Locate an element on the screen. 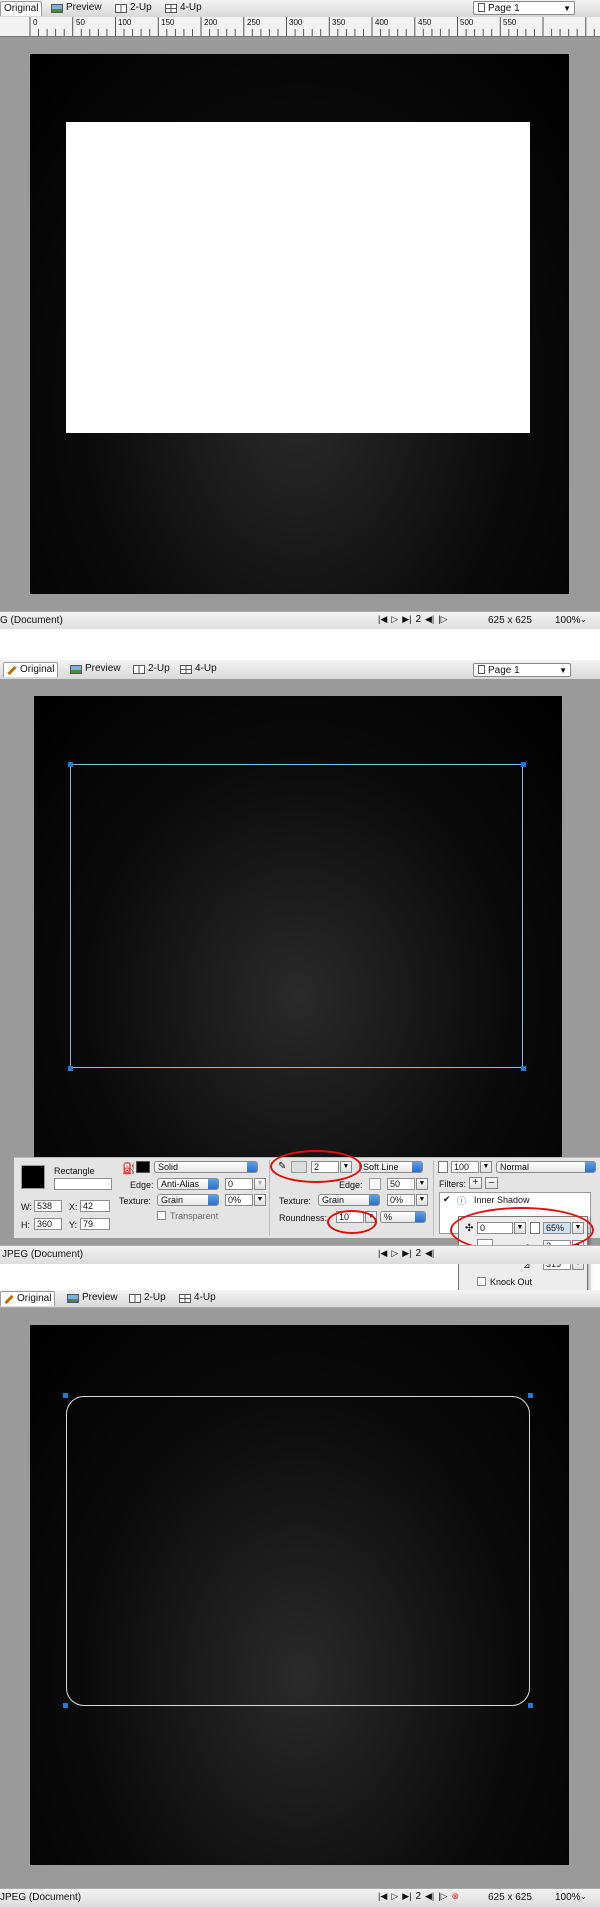 Image resolution: width=600 pixels, height=1907 pixels. preview-icon is located at coordinates (57, 8).